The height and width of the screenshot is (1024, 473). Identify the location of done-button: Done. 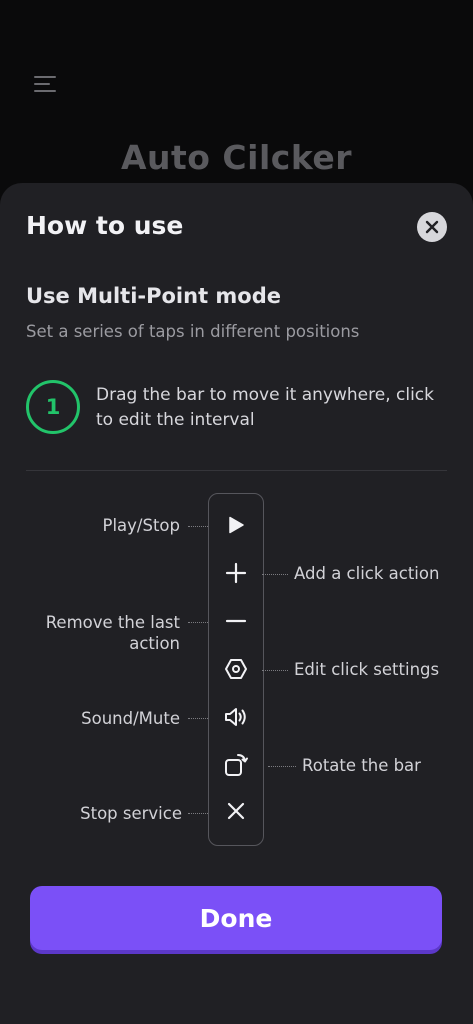
(236, 918).